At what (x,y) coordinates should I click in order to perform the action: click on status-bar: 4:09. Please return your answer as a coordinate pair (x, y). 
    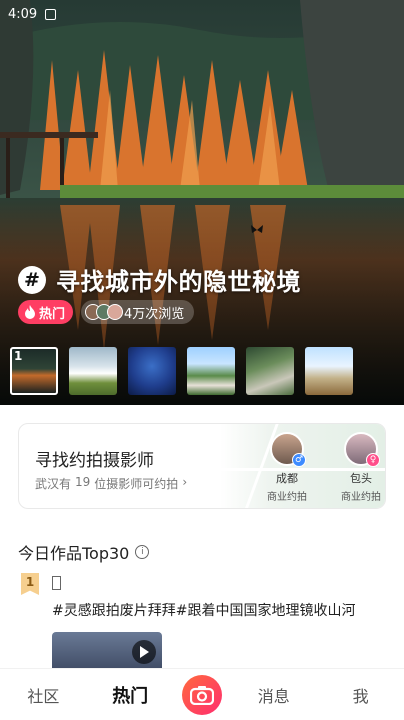
    Looking at the image, I should click on (202, 14).